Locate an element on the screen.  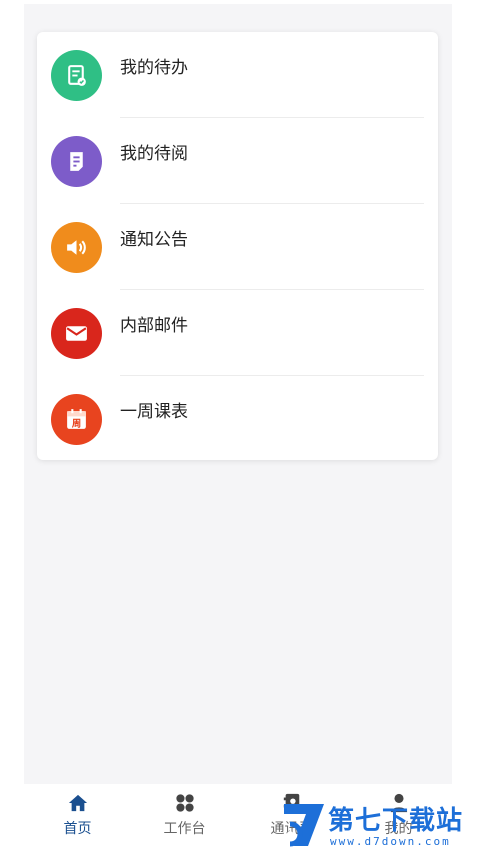
menu-item-todo: 我的待办 is located at coordinates (237, 75).